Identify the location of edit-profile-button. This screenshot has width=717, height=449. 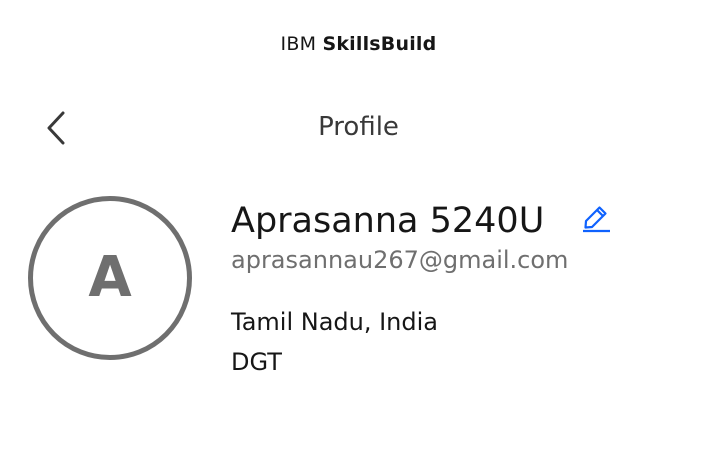
(596, 217).